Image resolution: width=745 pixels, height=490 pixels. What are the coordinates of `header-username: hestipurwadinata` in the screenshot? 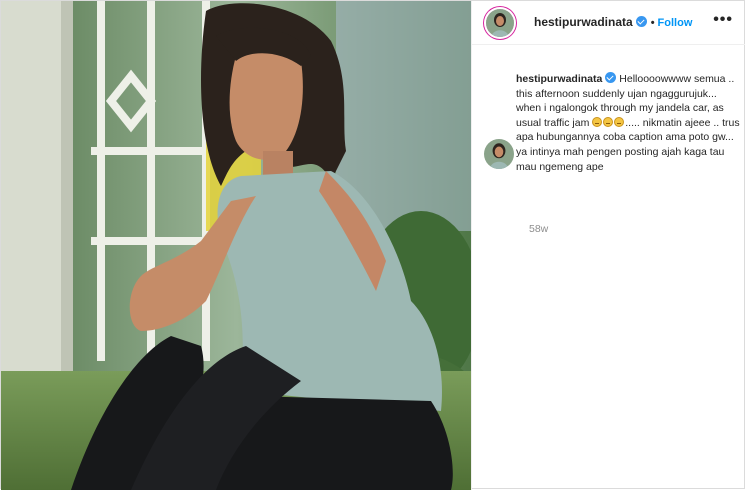 It's located at (583, 22).